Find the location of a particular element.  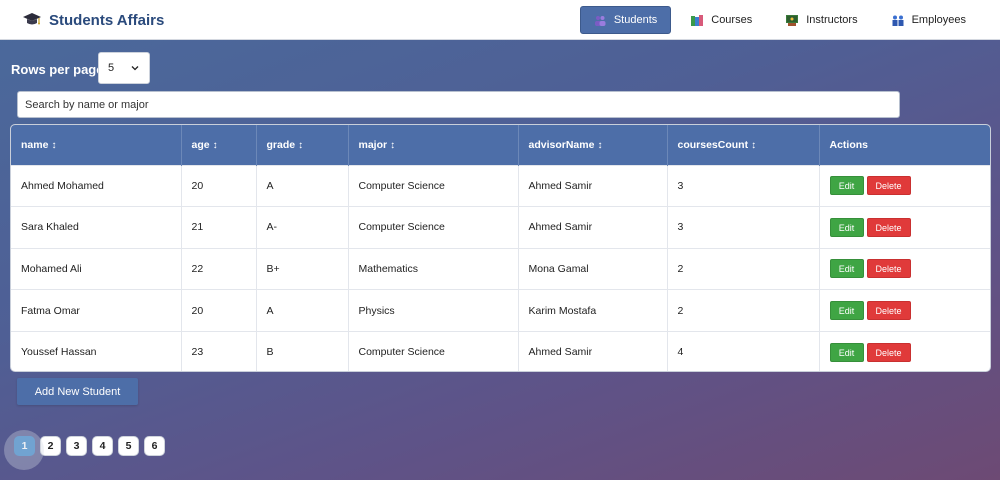

pagination: 1 2 3 4 5 6 is located at coordinates (92, 446).